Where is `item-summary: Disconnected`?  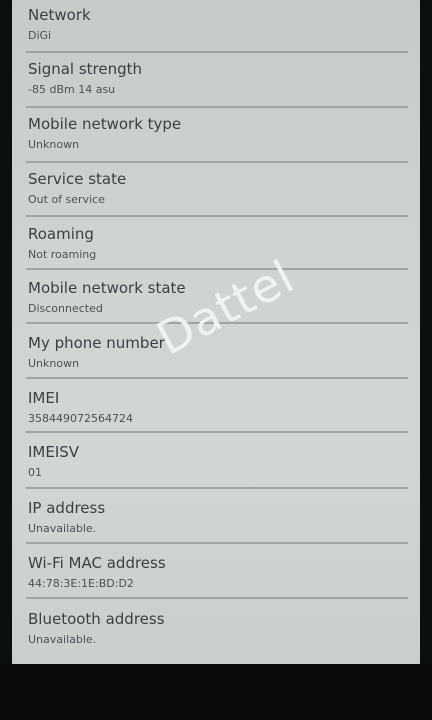
item-summary: Disconnected is located at coordinates (65, 308).